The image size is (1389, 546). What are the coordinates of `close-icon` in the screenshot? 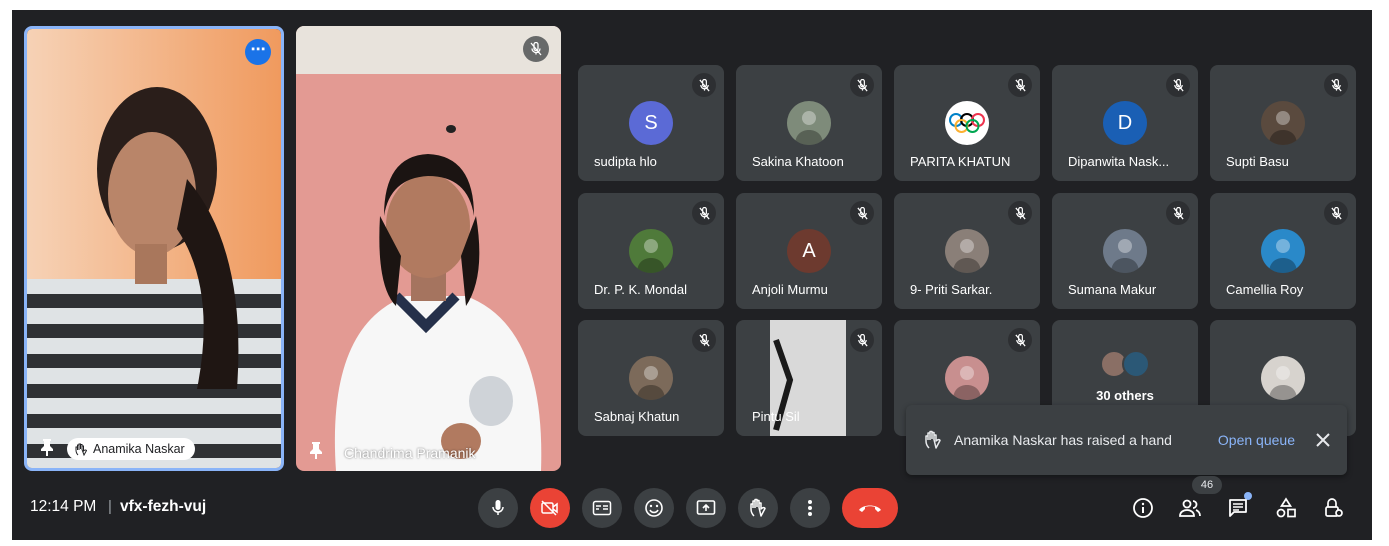 It's located at (1323, 440).